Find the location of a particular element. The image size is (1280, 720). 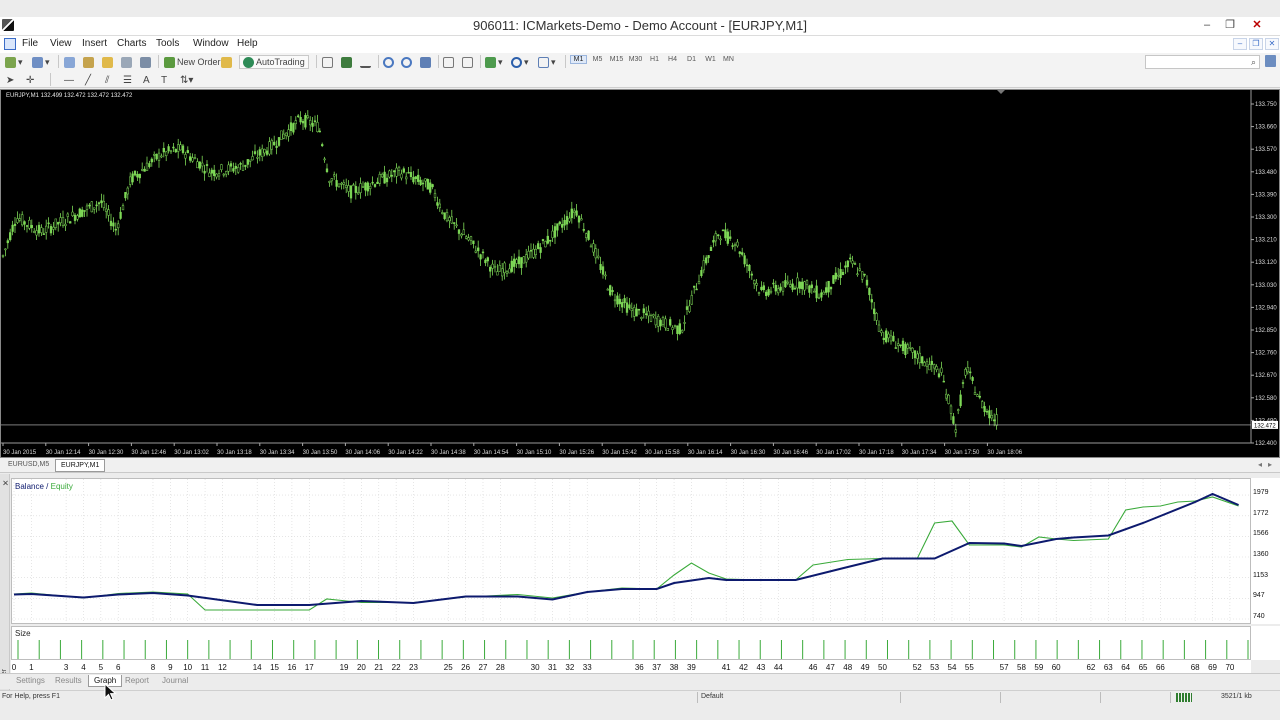

timeframe-h1: H1 is located at coordinates (654, 59).